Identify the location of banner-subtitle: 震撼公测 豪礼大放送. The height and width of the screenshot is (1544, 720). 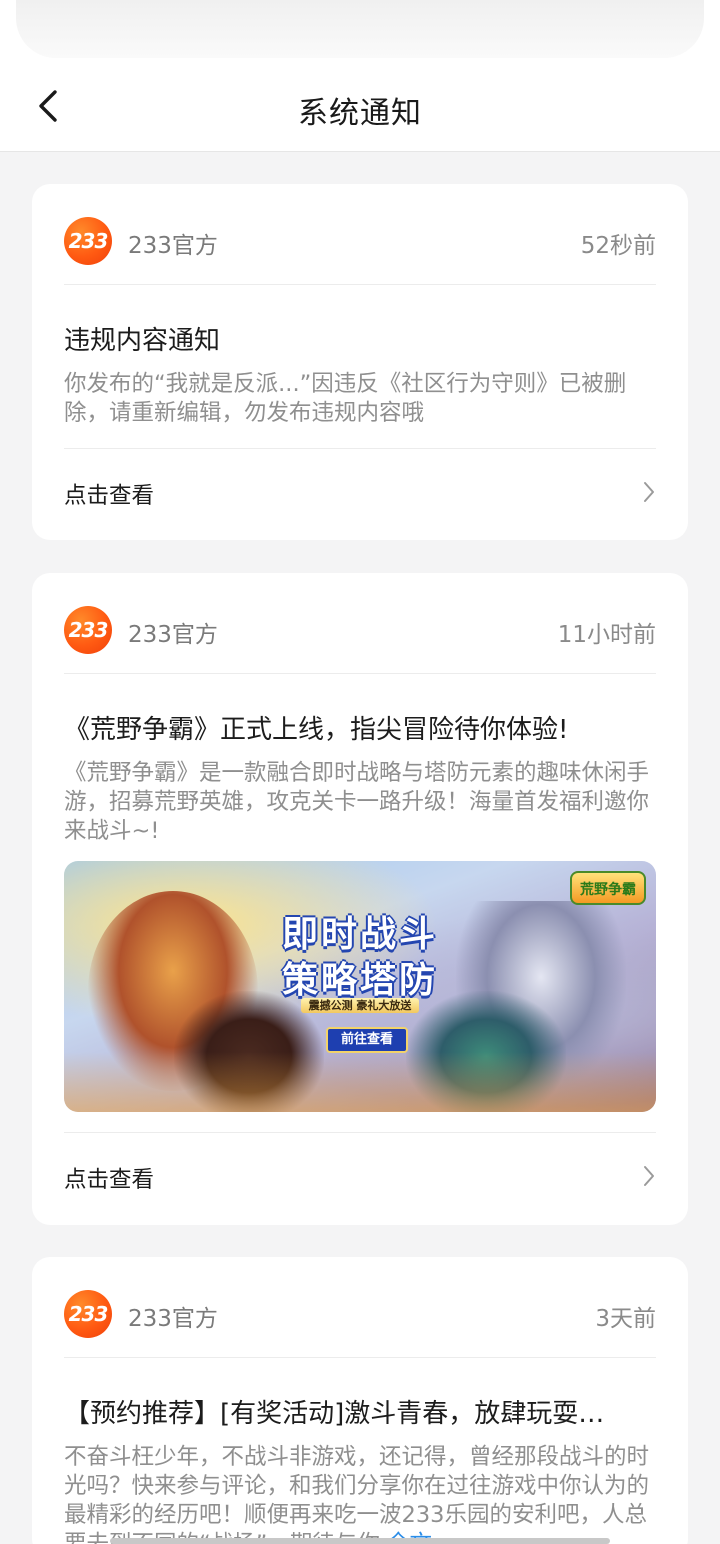
(360, 1005).